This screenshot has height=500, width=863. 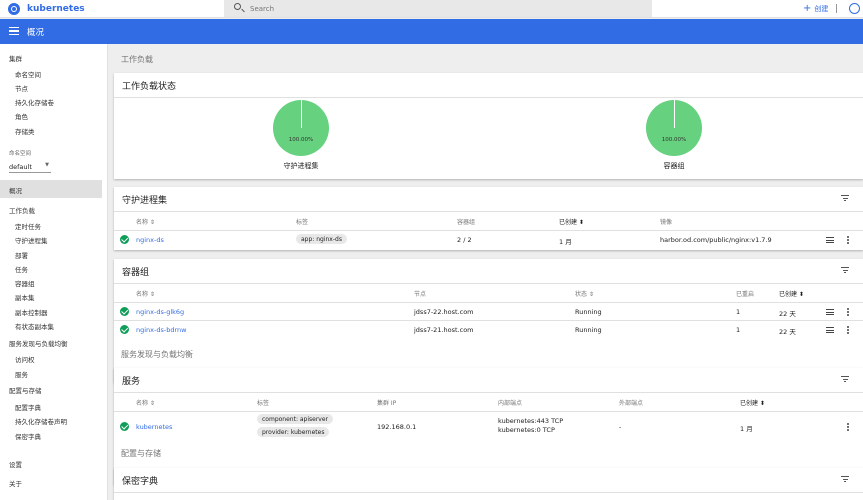 What do you see at coordinates (136, 273) in the screenshot?
I see `card-title: 容器组` at bounding box center [136, 273].